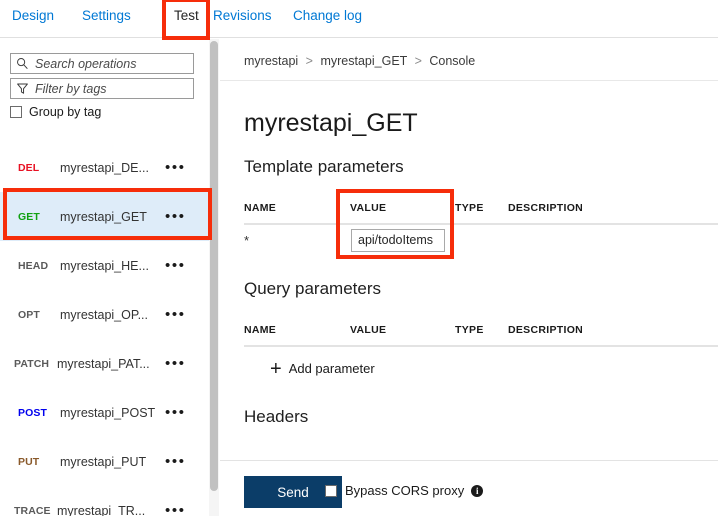  What do you see at coordinates (260, 208) in the screenshot?
I see `template-col-name: NAME` at bounding box center [260, 208].